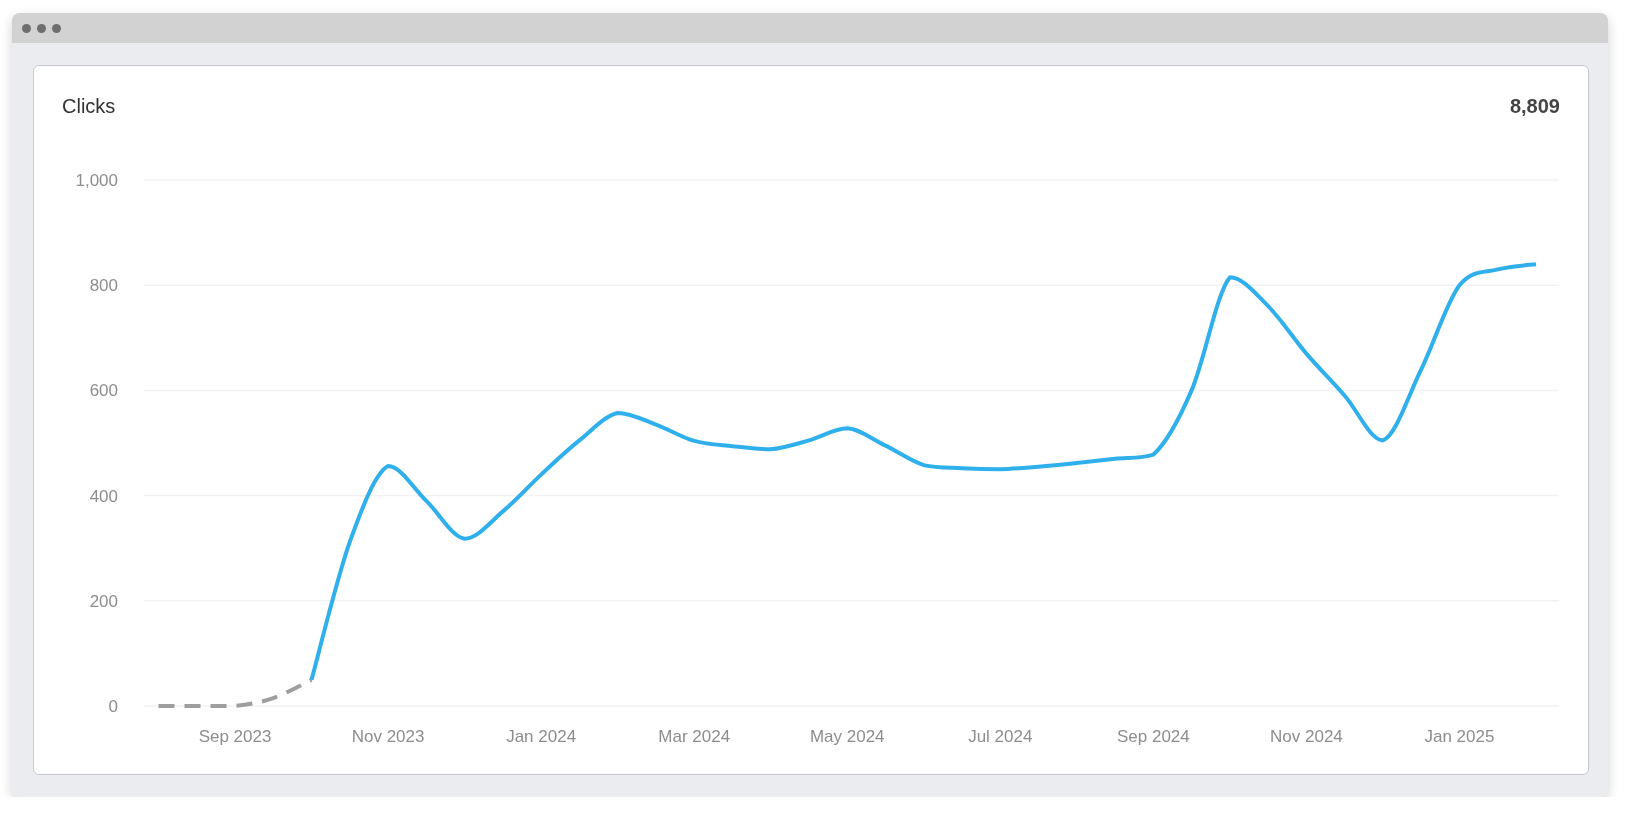  I want to click on y-axis-label: 400, so click(103, 496).